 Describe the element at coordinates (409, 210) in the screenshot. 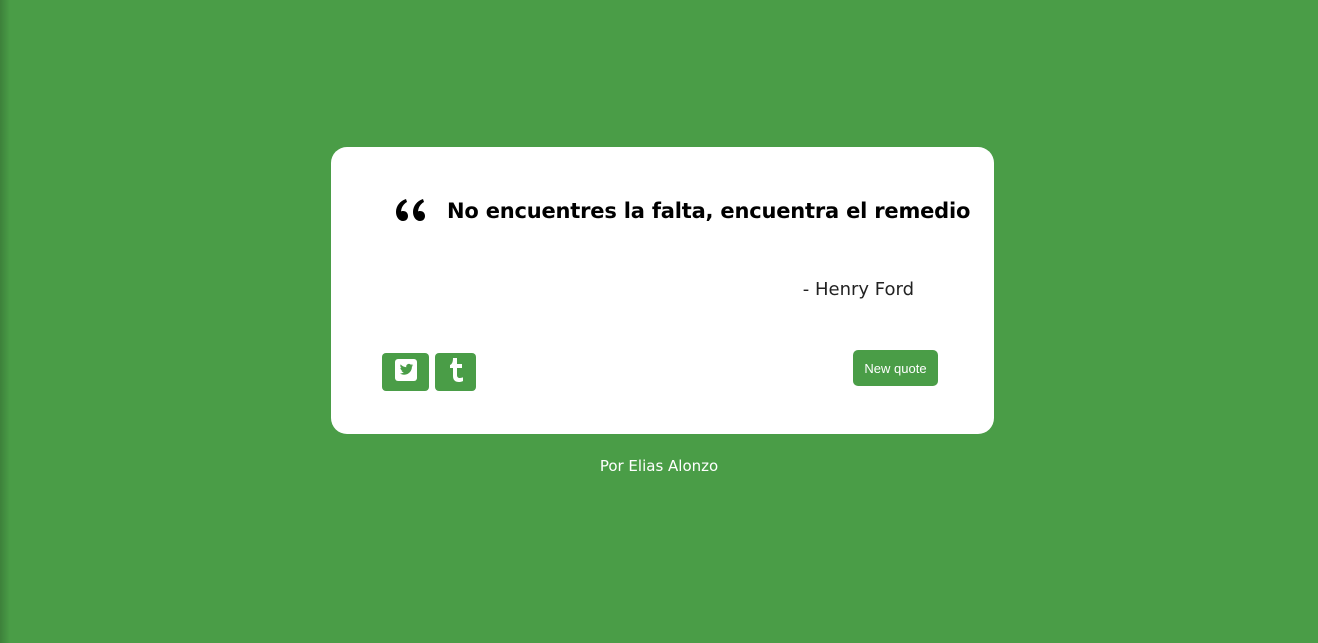

I see `quote-left-icon` at that location.